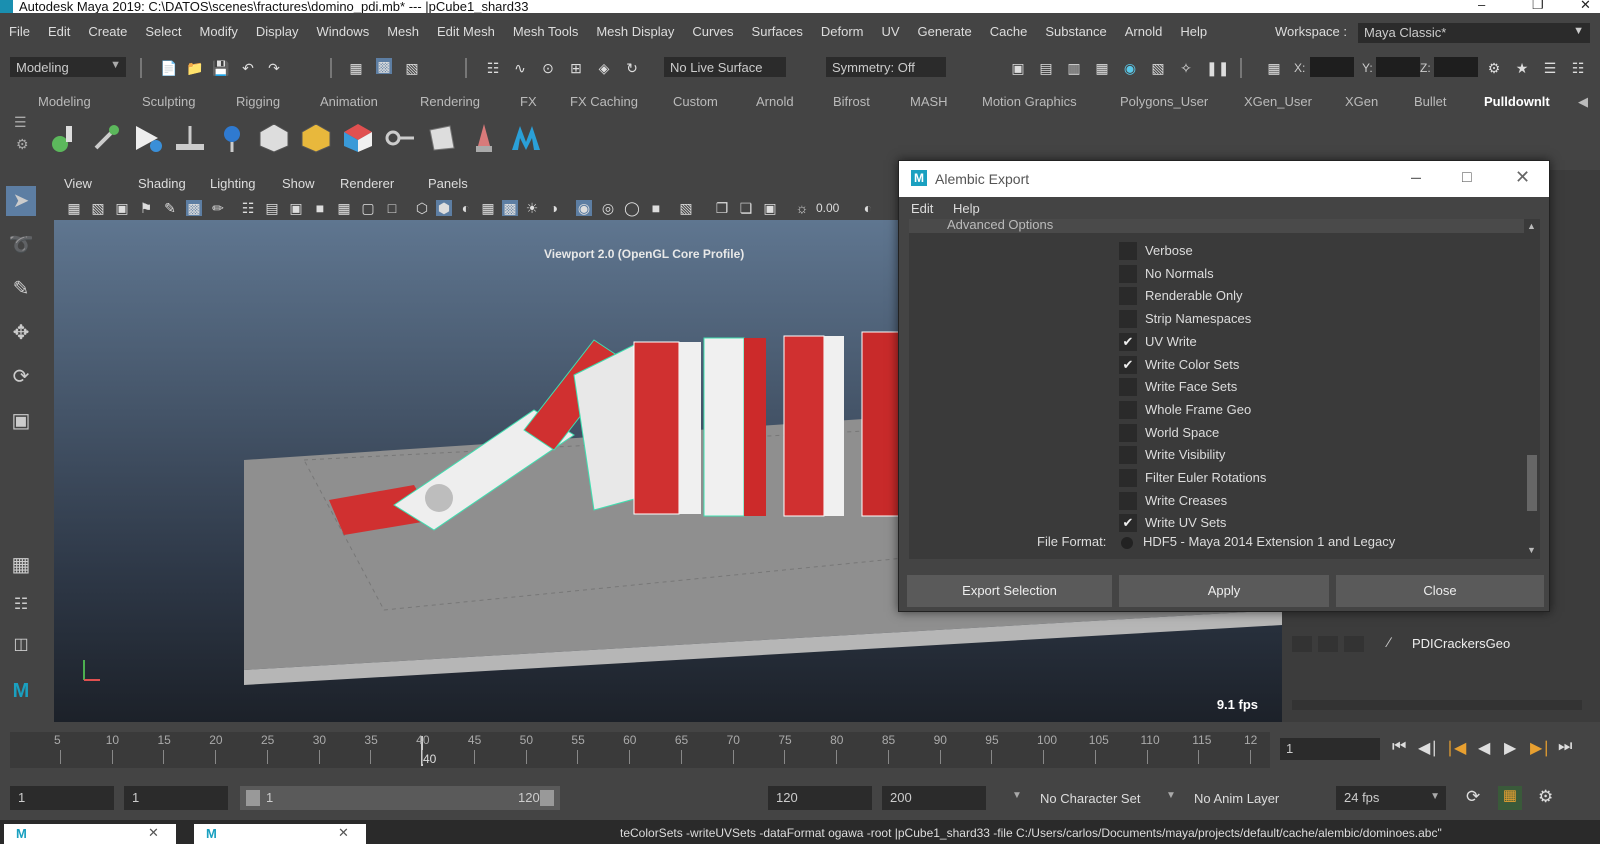 The height and width of the screenshot is (844, 1600). I want to click on fps-dropdown: 24 fps ▼, so click(1391, 798).